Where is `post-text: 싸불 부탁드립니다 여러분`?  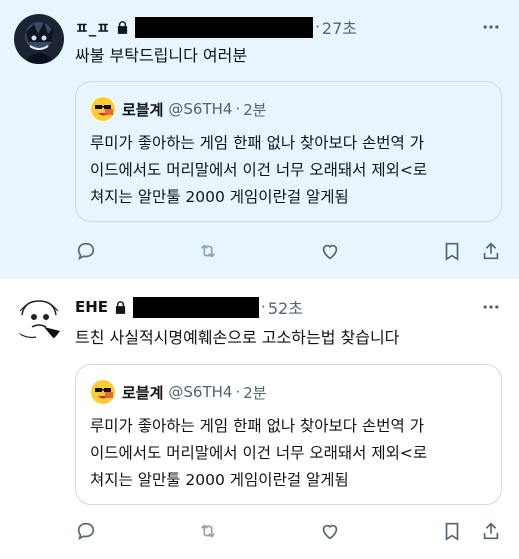 post-text: 싸불 부탁드립니다 여러분 is located at coordinates (161, 55).